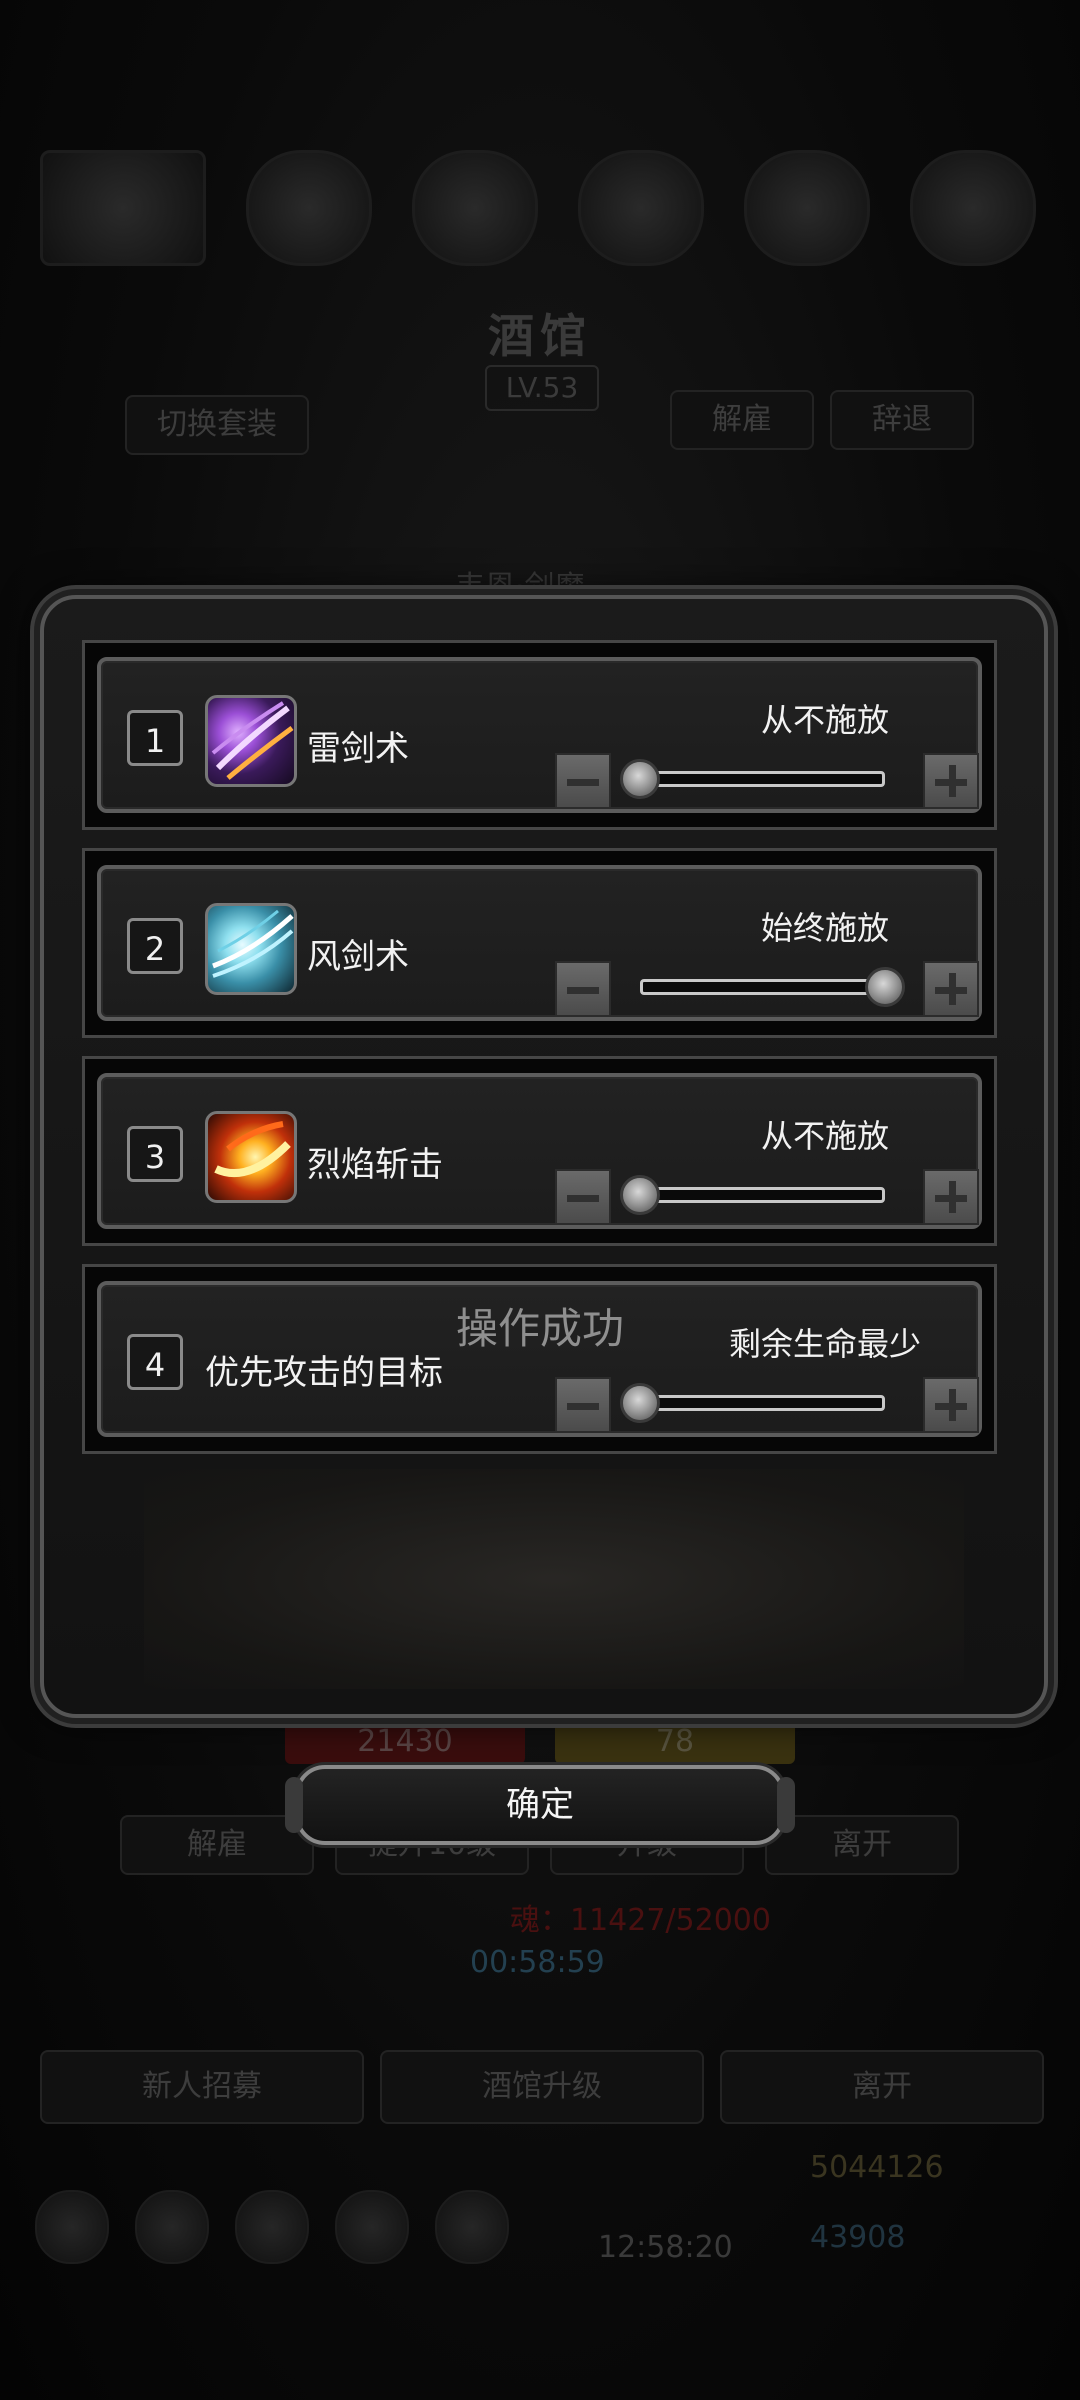  Describe the element at coordinates (155, 1154) in the screenshot. I see `skill-index-badge: 3` at that location.